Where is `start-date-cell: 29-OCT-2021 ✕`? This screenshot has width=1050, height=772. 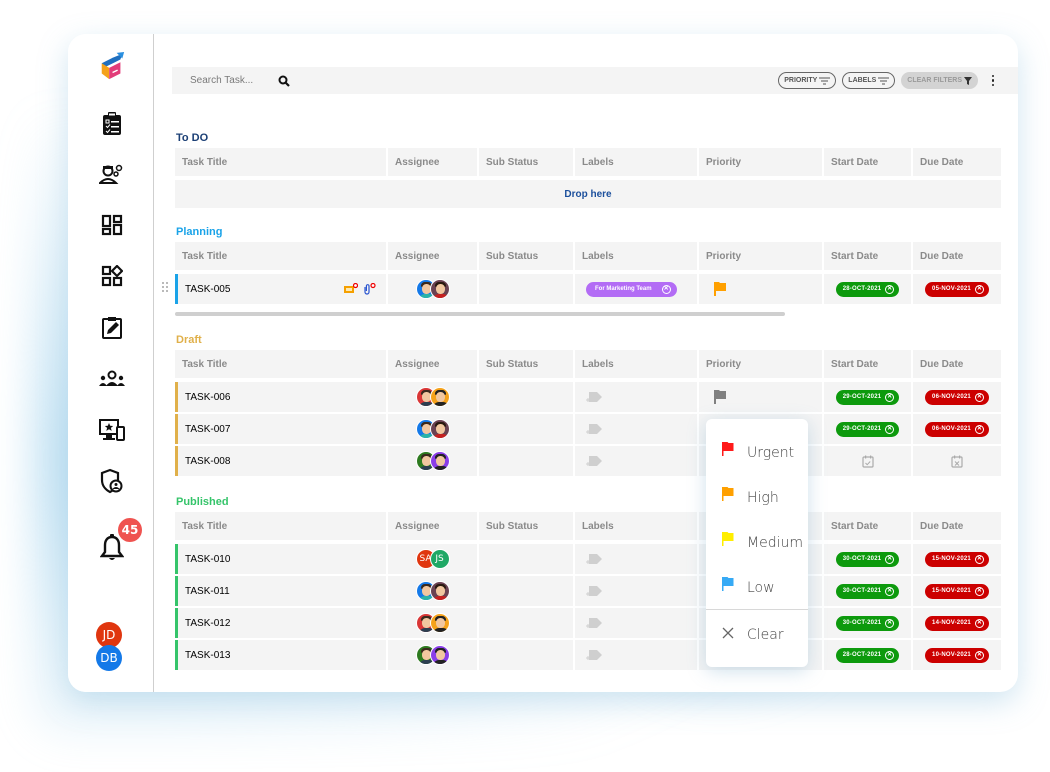
start-date-cell: 29-OCT-2021 ✕ is located at coordinates (867, 397).